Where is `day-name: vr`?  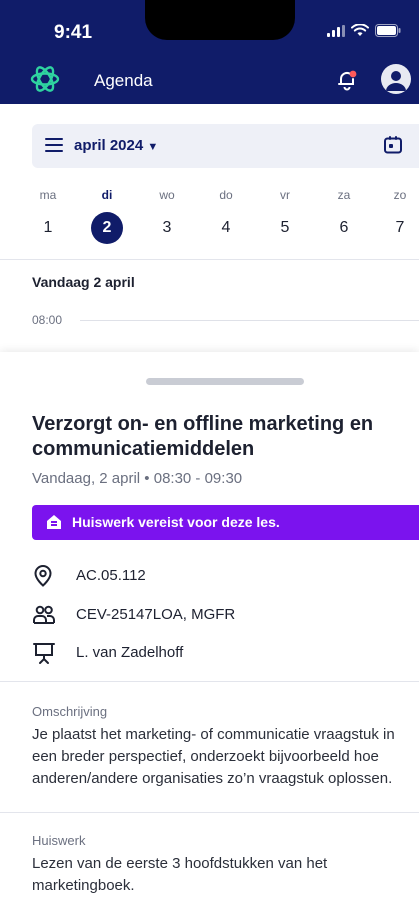
day-name: vr is located at coordinates (285, 195).